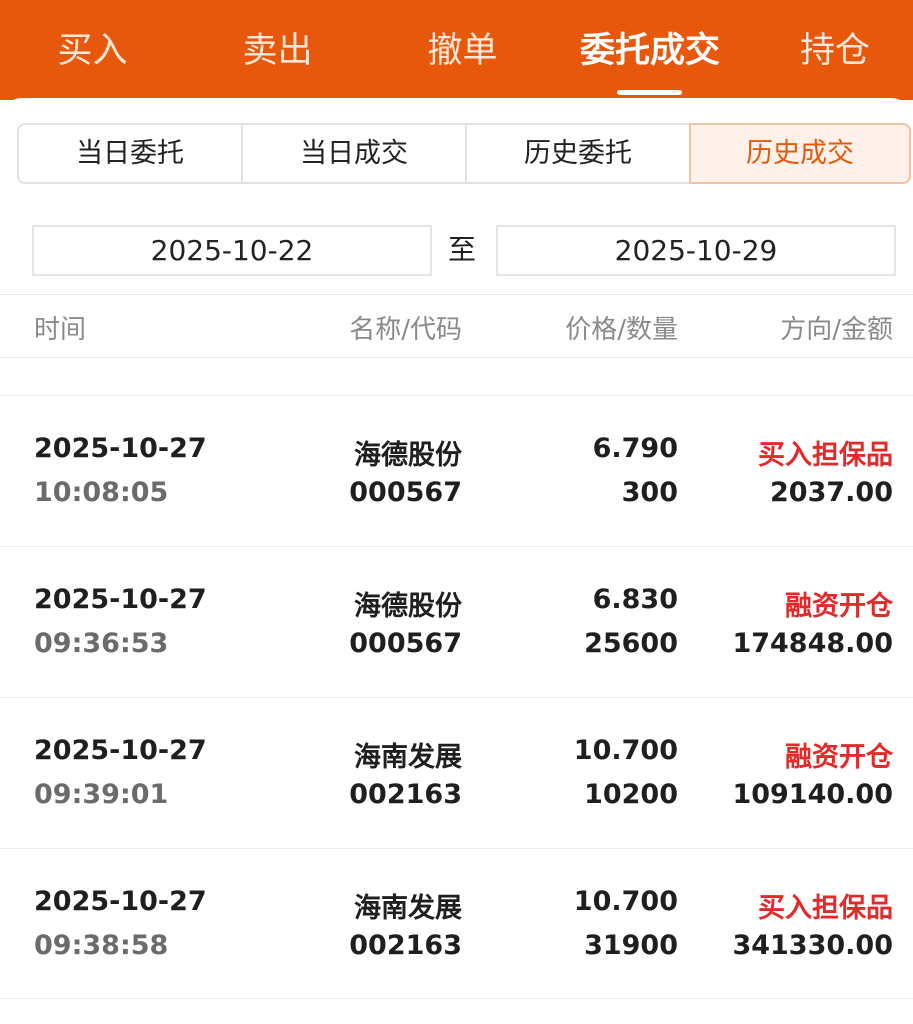 This screenshot has width=913, height=1024. What do you see at coordinates (650, 51) in the screenshot?
I see `tab-orders-trades: 委托成交` at bounding box center [650, 51].